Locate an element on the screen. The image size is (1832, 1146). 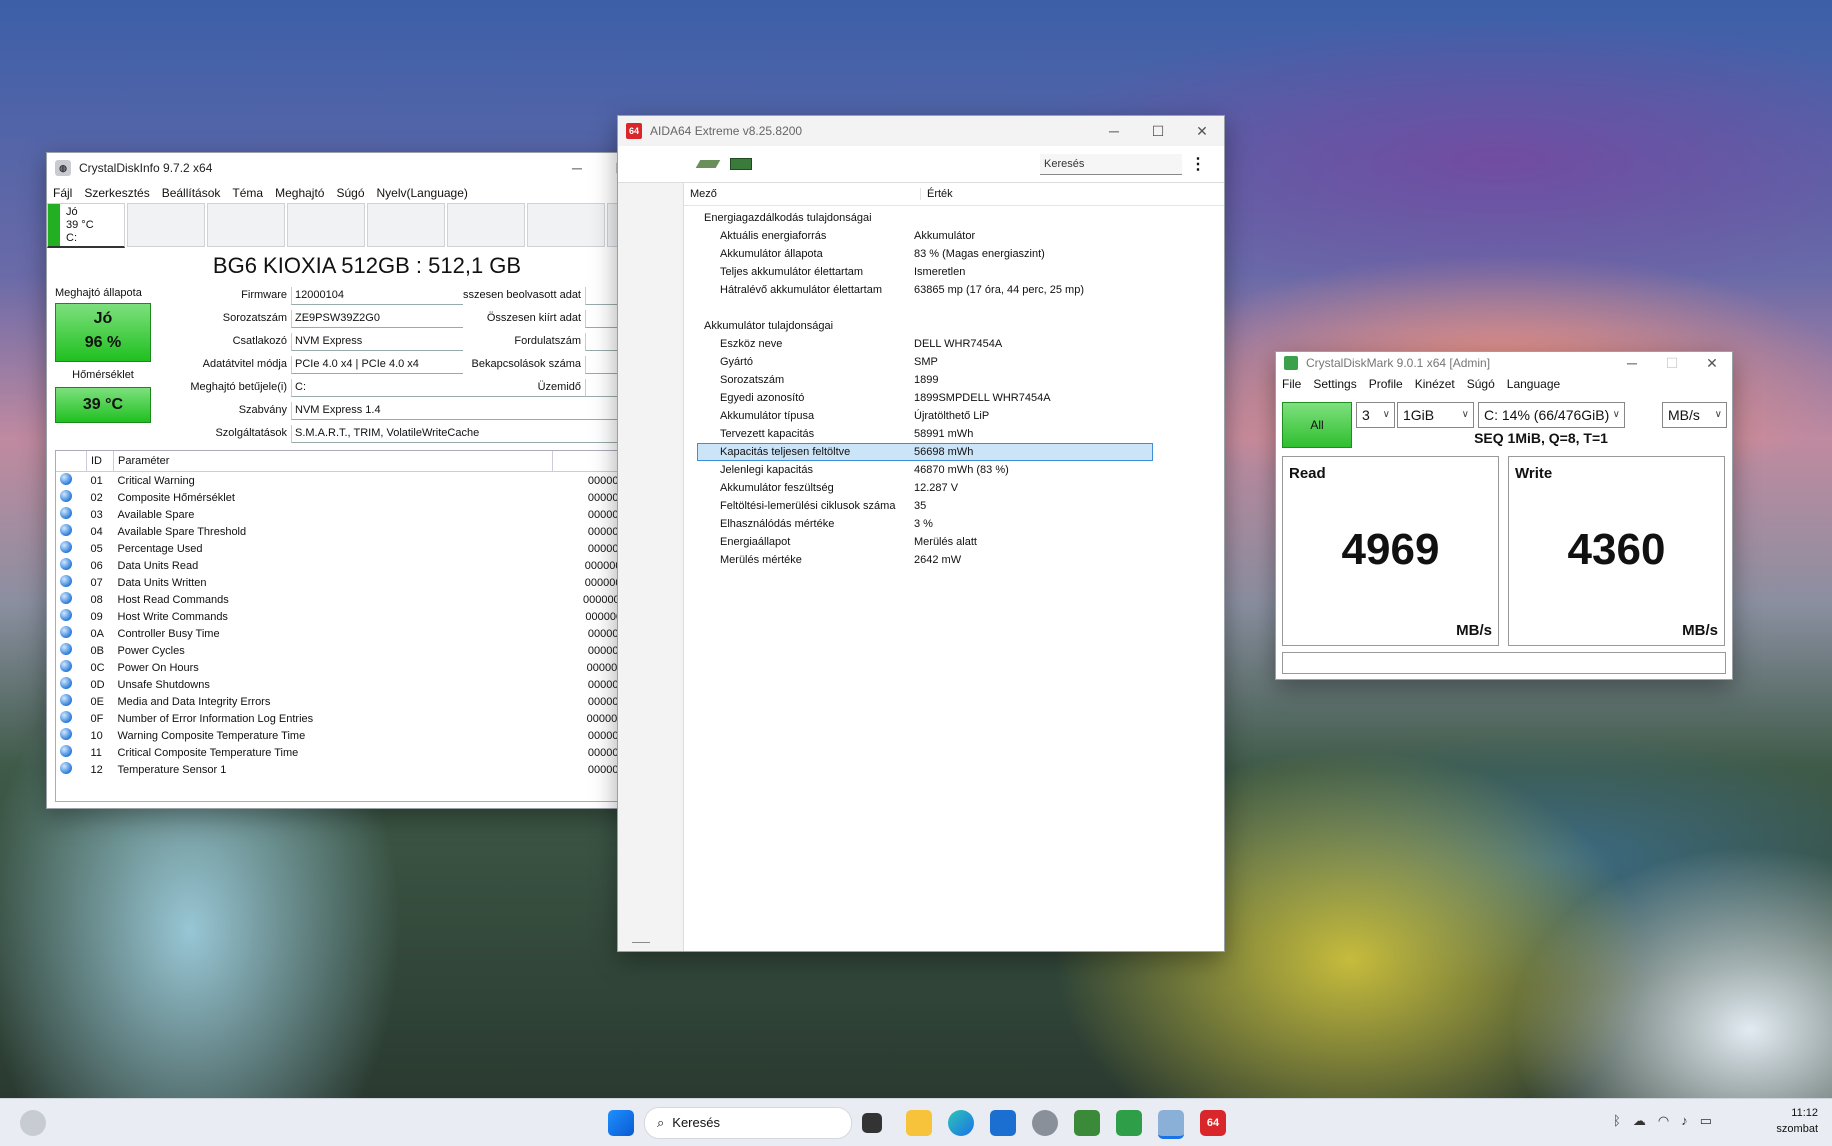
store-icon is located at coordinates (1003, 1123).